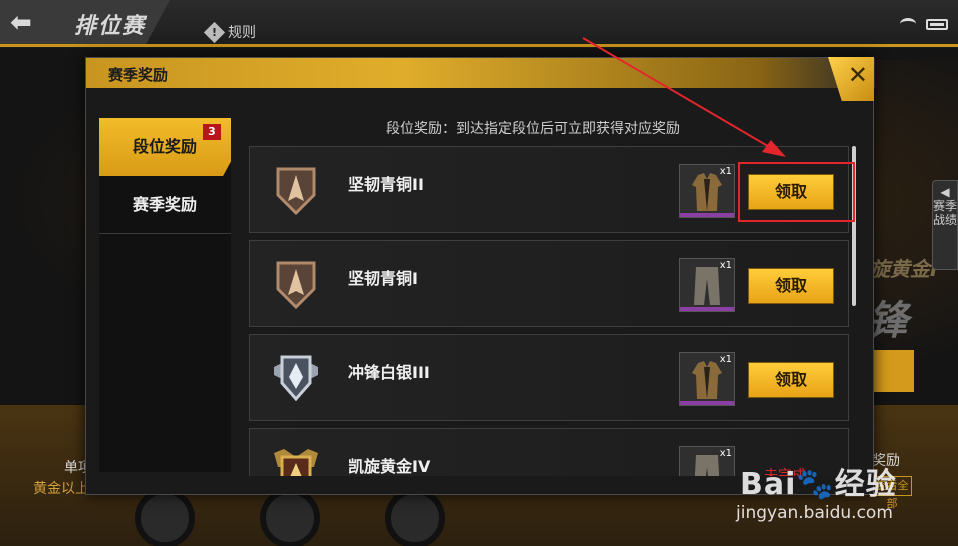  I want to click on baidu-logo: Bai🐾经验, so click(818, 484).